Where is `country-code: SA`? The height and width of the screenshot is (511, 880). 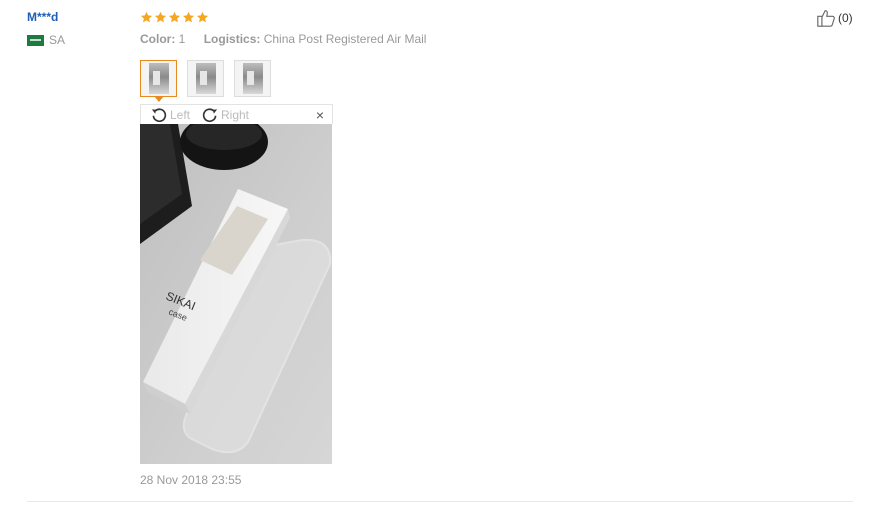 country-code: SA is located at coordinates (57, 40).